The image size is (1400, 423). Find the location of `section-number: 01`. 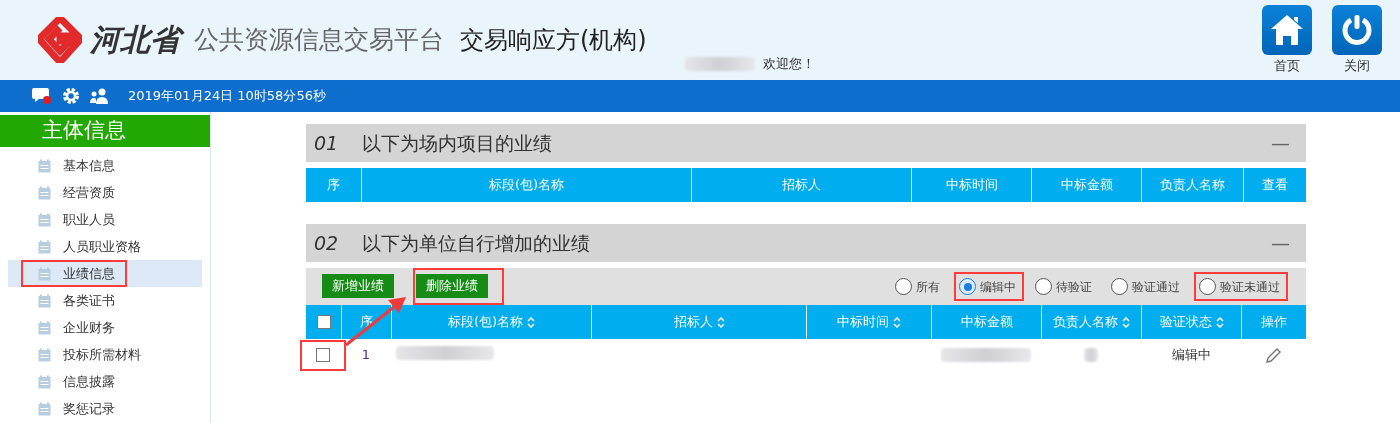

section-number: 01 is located at coordinates (327, 143).